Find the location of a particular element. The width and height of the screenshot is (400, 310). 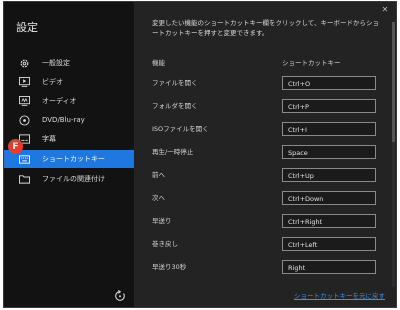

shortcut-key-field: Ctrl+Down is located at coordinates (329, 198).